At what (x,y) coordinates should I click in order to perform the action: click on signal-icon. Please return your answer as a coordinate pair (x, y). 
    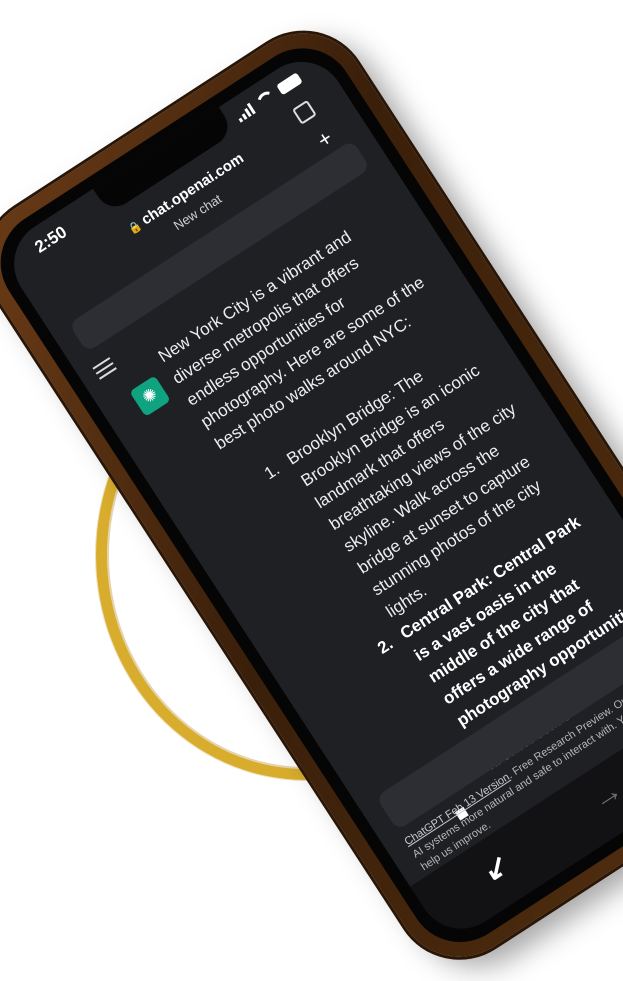
    Looking at the image, I should click on (245, 112).